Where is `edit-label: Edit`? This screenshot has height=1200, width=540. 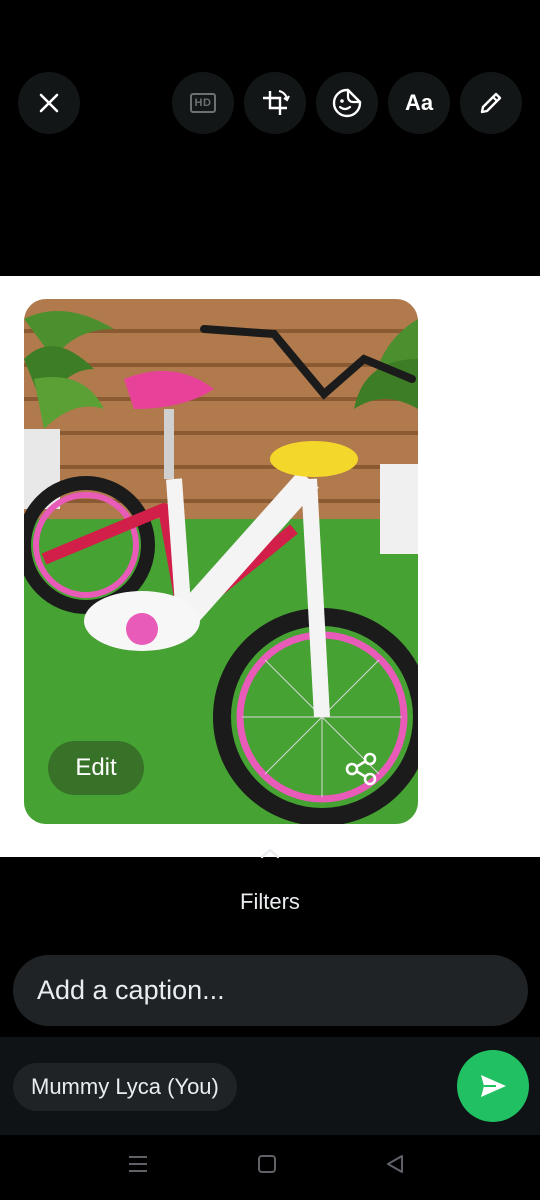
edit-label: Edit is located at coordinates (96, 767).